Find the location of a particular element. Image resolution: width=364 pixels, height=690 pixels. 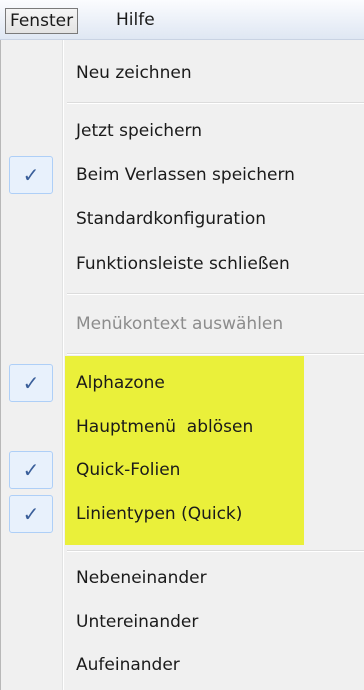

menu-item-alphazone: Alphazone is located at coordinates (120, 383).